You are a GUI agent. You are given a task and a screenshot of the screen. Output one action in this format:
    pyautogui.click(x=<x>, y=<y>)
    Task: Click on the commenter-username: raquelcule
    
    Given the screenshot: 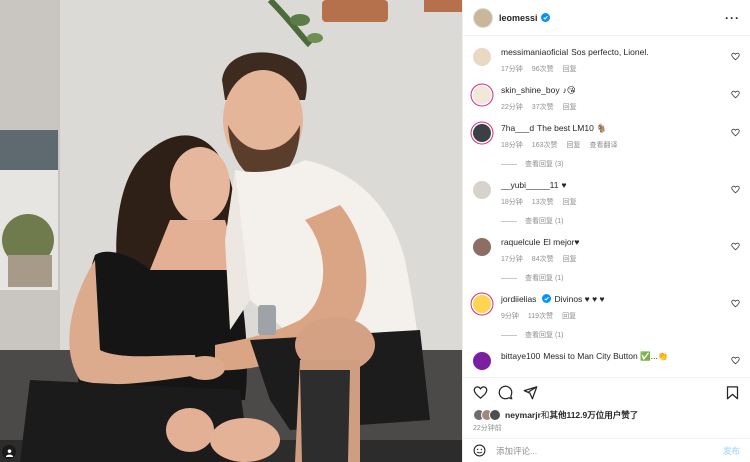 What is the action you would take?
    pyautogui.click(x=520, y=242)
    